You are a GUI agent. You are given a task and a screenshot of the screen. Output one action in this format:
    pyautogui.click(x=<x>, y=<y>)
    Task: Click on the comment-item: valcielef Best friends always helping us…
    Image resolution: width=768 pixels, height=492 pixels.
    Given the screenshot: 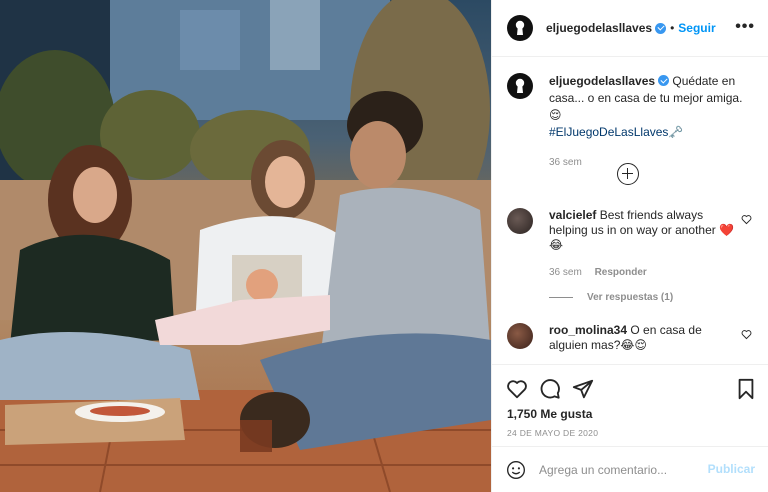 What is the action you would take?
    pyautogui.click(x=632, y=255)
    